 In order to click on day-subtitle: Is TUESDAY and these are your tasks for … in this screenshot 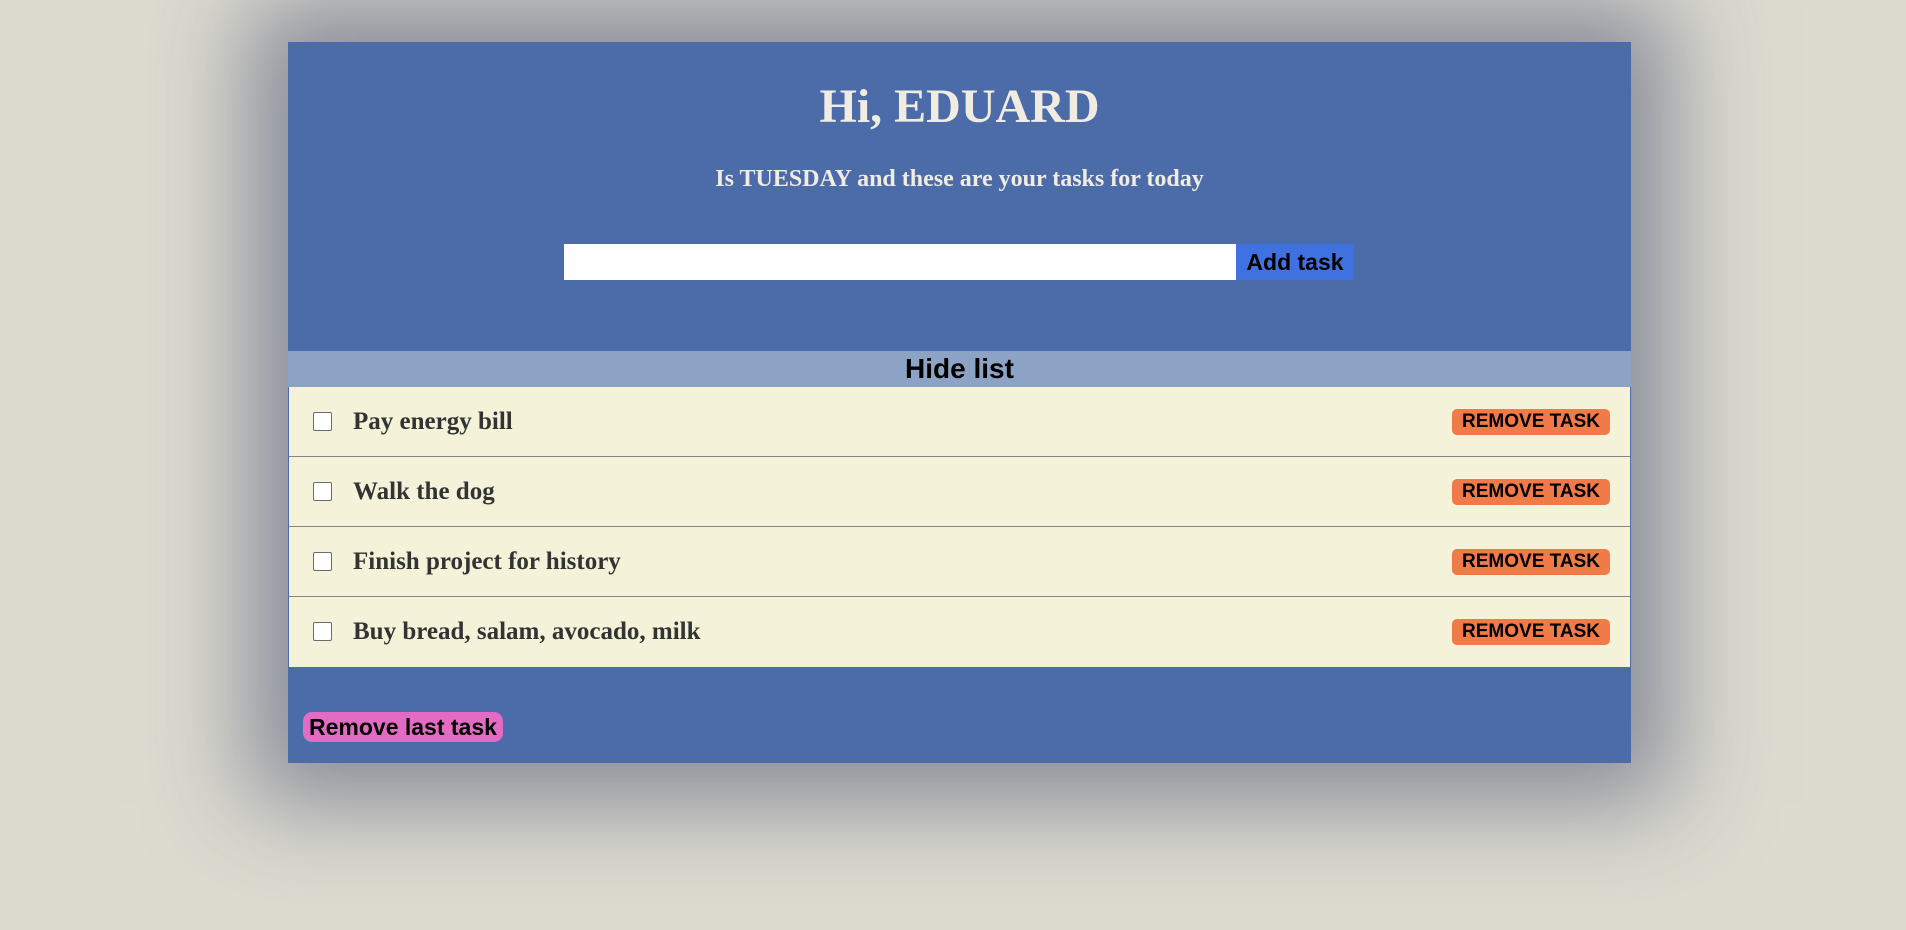, I will do `click(959, 179)`.